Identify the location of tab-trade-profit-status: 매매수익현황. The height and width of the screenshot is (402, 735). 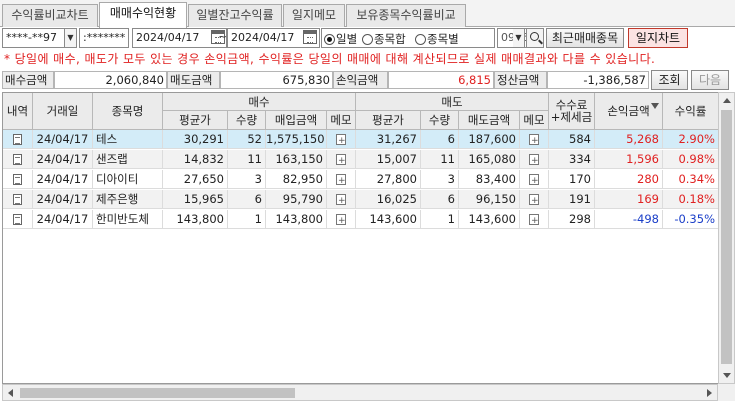
(143, 15).